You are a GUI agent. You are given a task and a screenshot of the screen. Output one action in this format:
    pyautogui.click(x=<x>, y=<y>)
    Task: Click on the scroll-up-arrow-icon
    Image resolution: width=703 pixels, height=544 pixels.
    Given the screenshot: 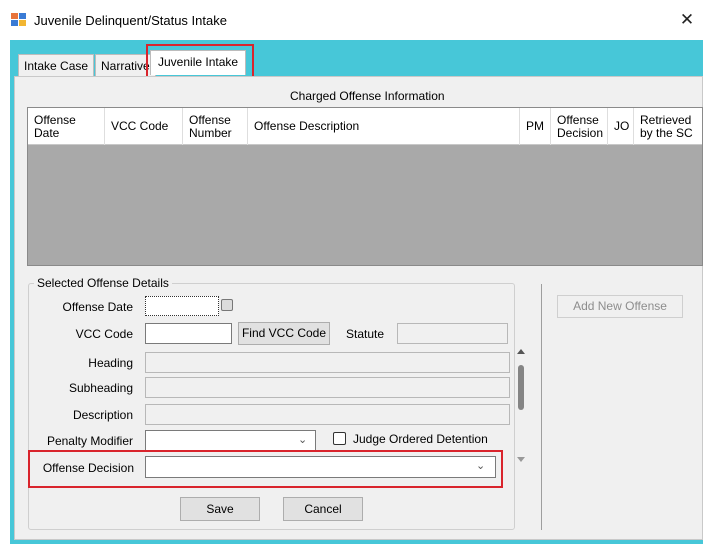 What is the action you would take?
    pyautogui.click(x=521, y=351)
    